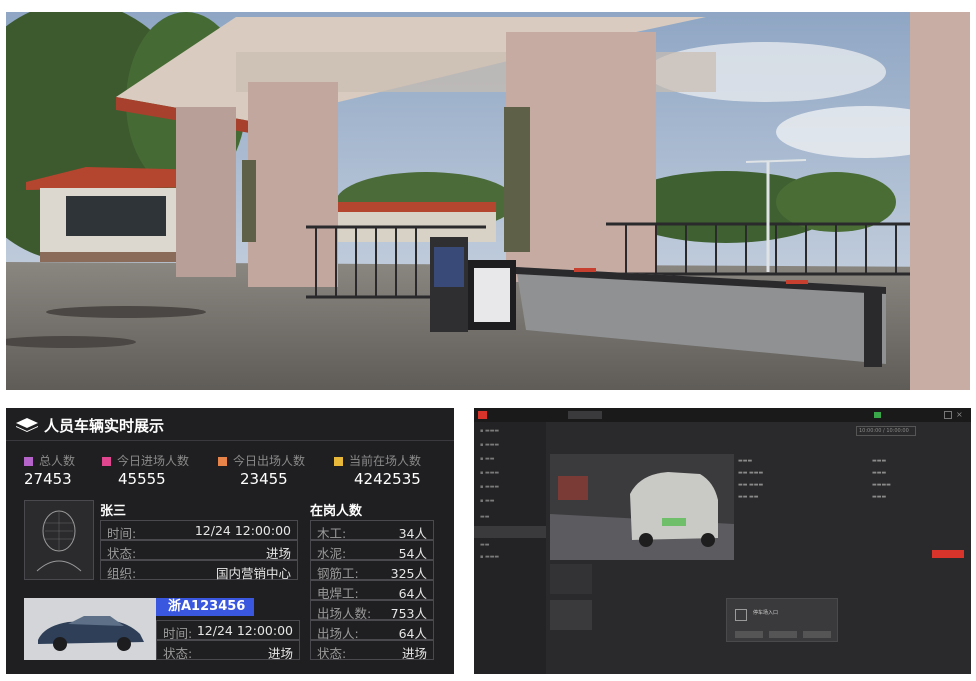 This screenshot has width=976, height=681. Describe the element at coordinates (372, 550) in the screenshot. I see `onduty-row: 水泥: 54人` at that location.